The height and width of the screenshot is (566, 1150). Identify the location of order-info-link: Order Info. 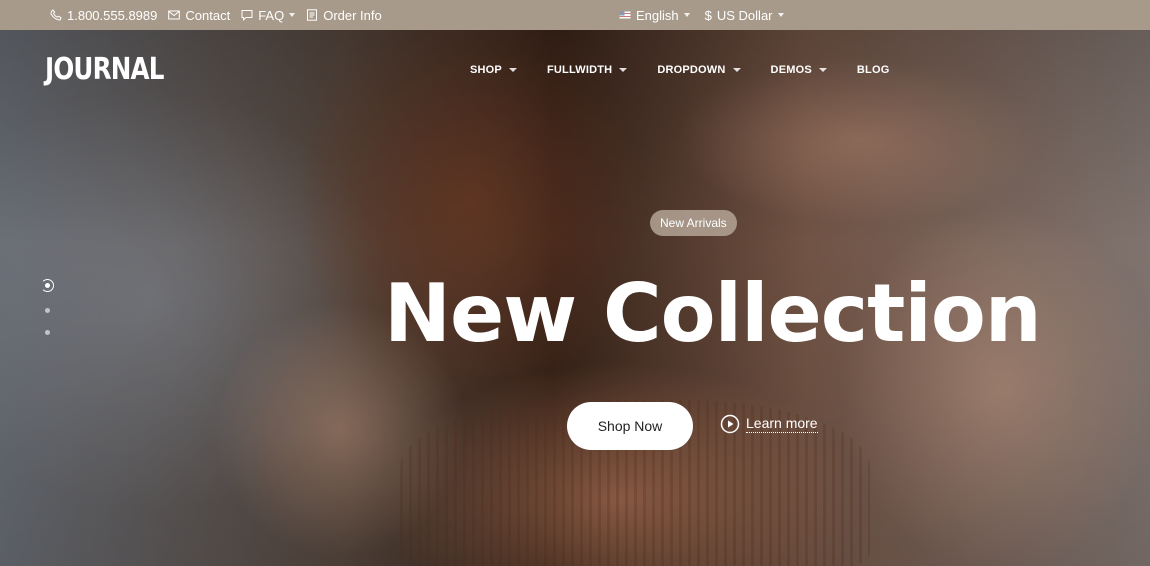
(344, 15).